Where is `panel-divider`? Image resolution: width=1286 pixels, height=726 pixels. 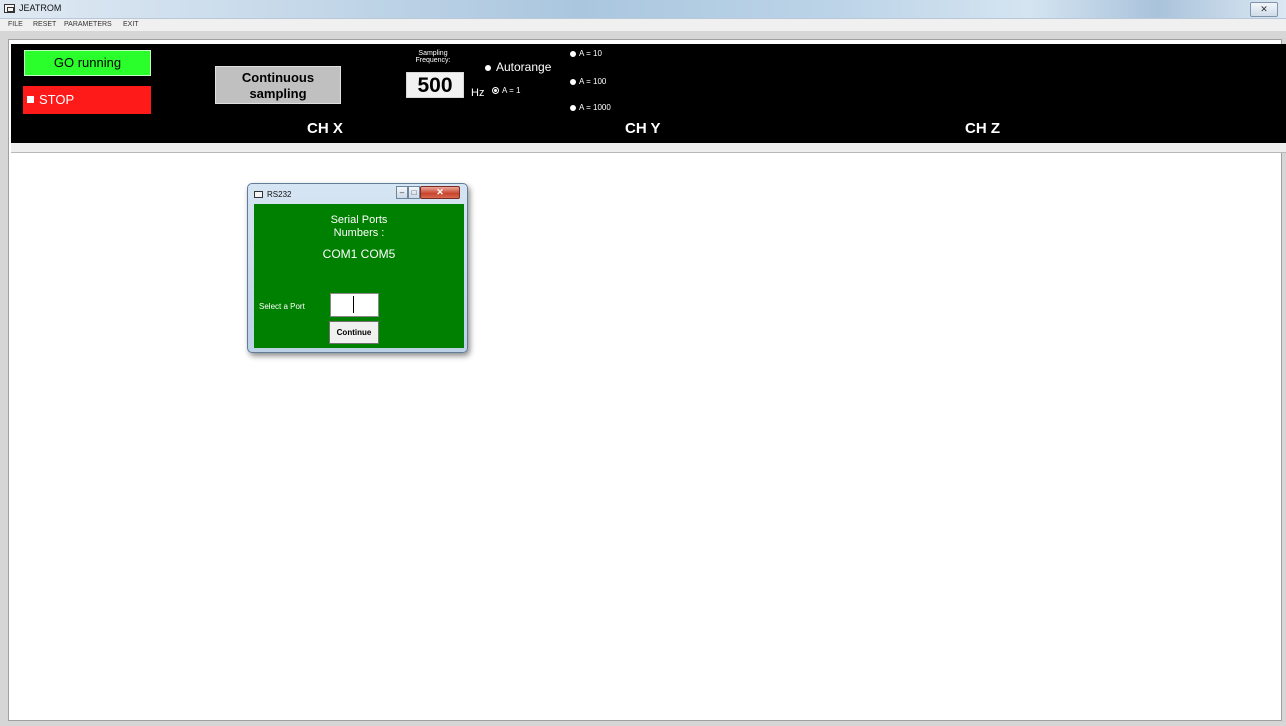 panel-divider is located at coordinates (648, 148).